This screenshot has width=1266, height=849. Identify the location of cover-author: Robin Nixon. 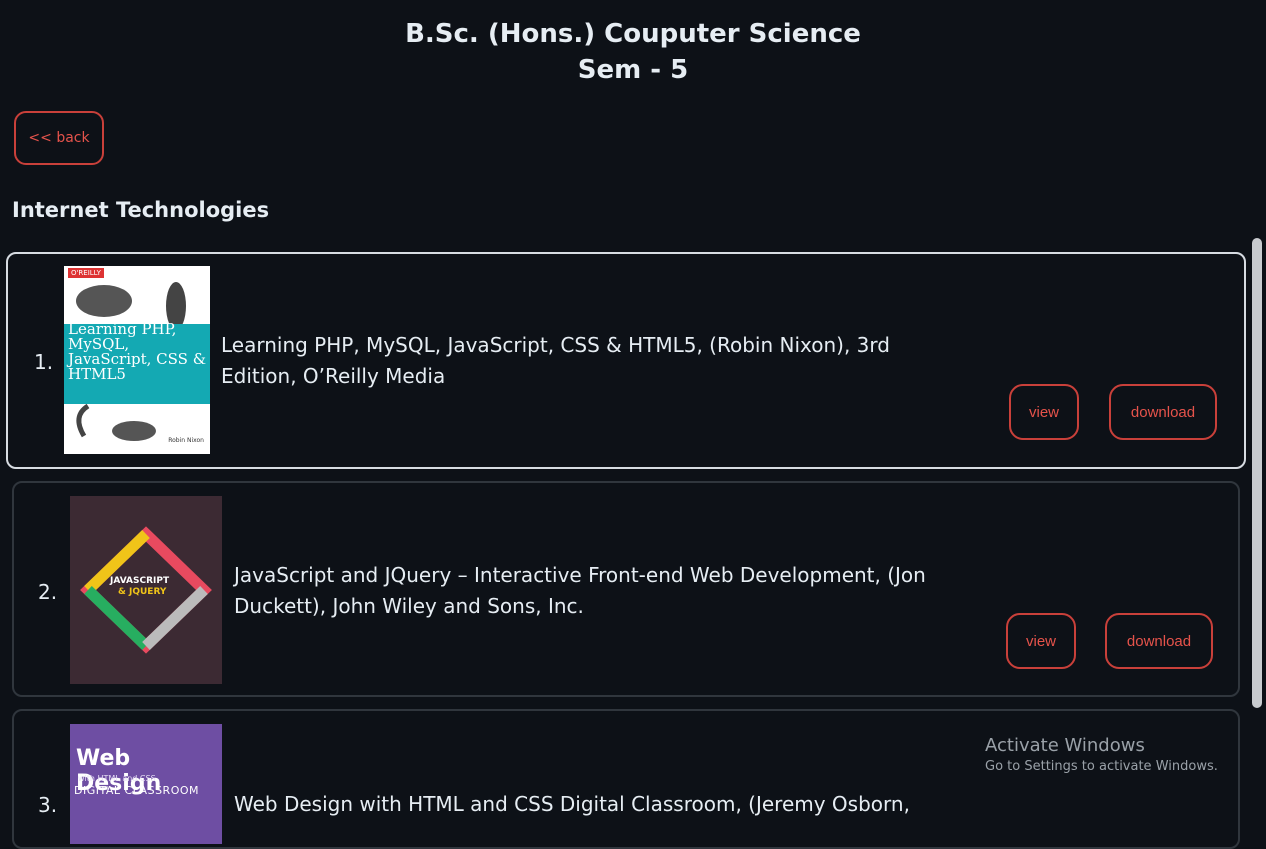
(186, 440).